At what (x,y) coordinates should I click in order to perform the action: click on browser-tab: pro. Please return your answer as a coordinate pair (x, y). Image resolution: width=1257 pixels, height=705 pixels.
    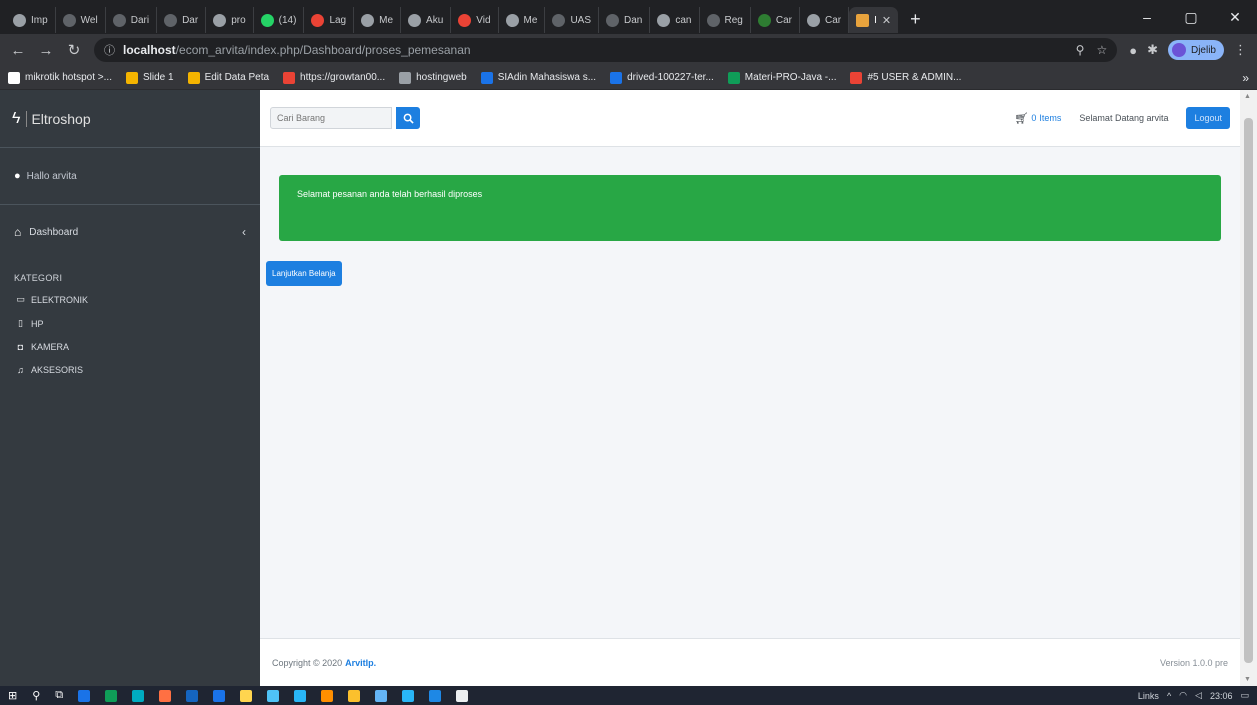
    Looking at the image, I should click on (230, 20).